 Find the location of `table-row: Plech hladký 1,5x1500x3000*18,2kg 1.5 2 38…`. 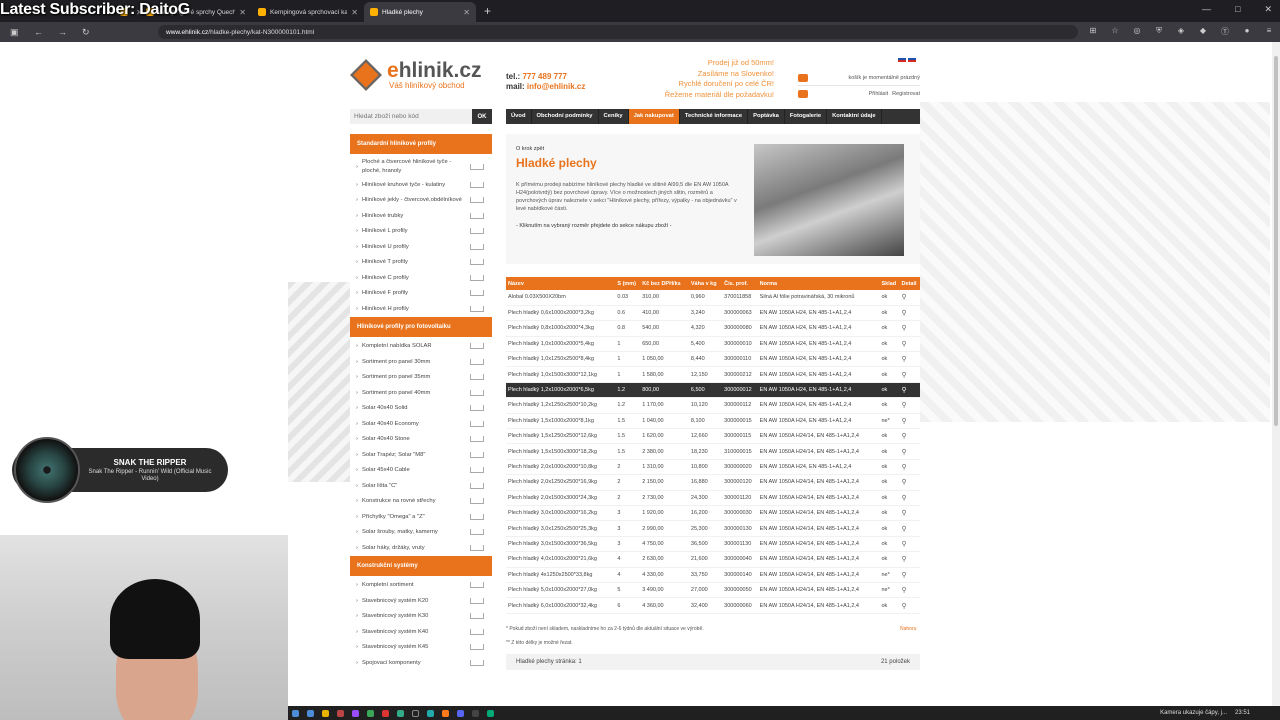

table-row: Plech hladký 1,5x1500x3000*18,2kg 1.5 2 38… is located at coordinates (713, 451).